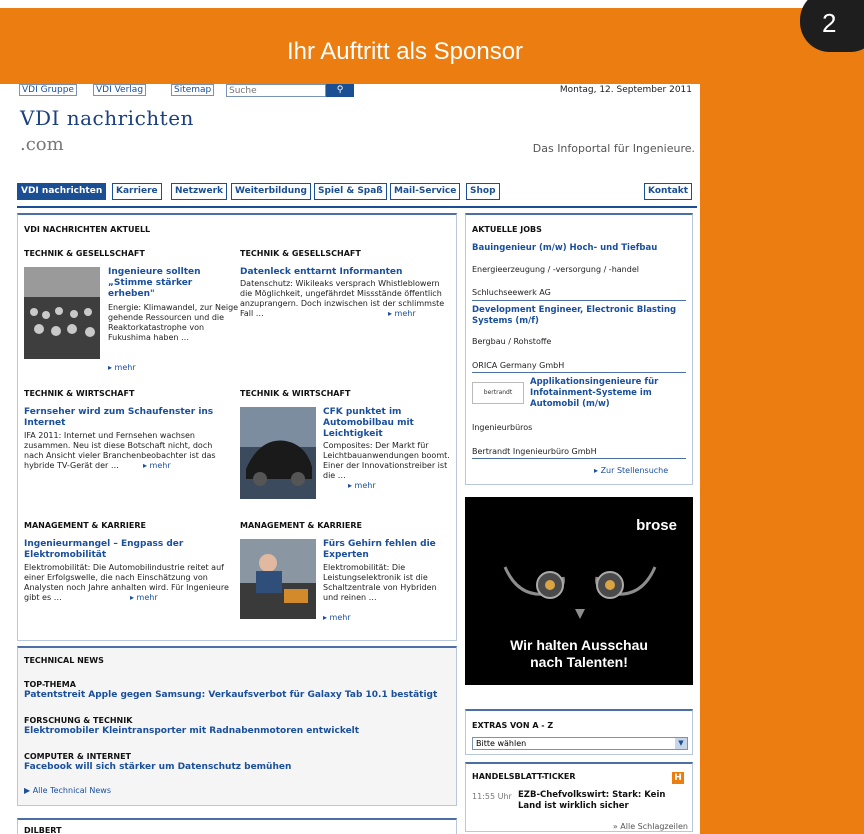 This screenshot has width=864, height=834. What do you see at coordinates (534, 451) in the screenshot?
I see `job-company: Bertrandt Ingenieurbüro GmbH` at bounding box center [534, 451].